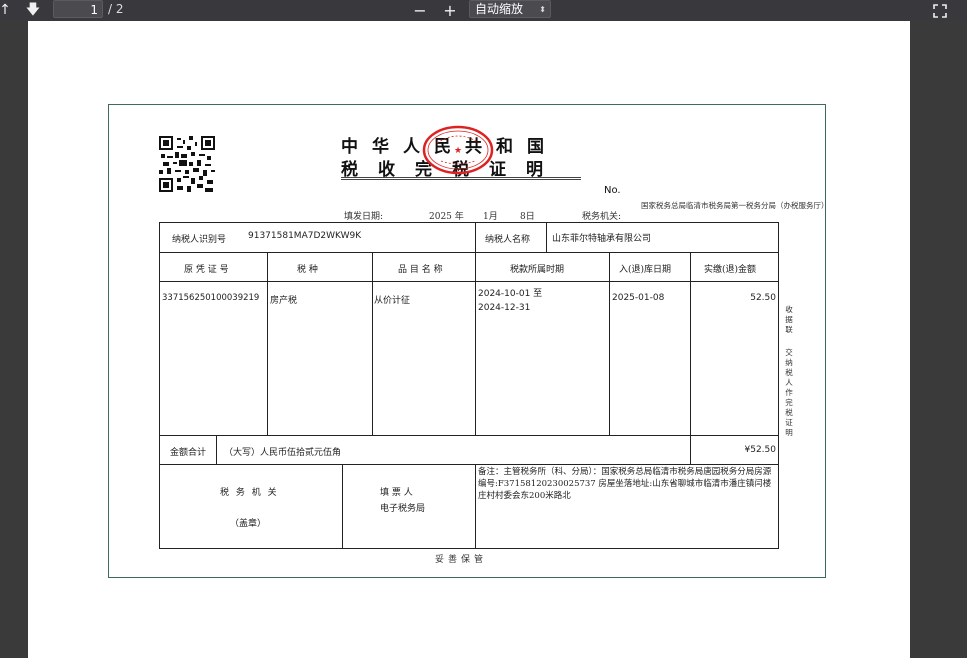 This screenshot has height=658, width=967. I want to click on filler-label: 填 票 人, so click(396, 493).